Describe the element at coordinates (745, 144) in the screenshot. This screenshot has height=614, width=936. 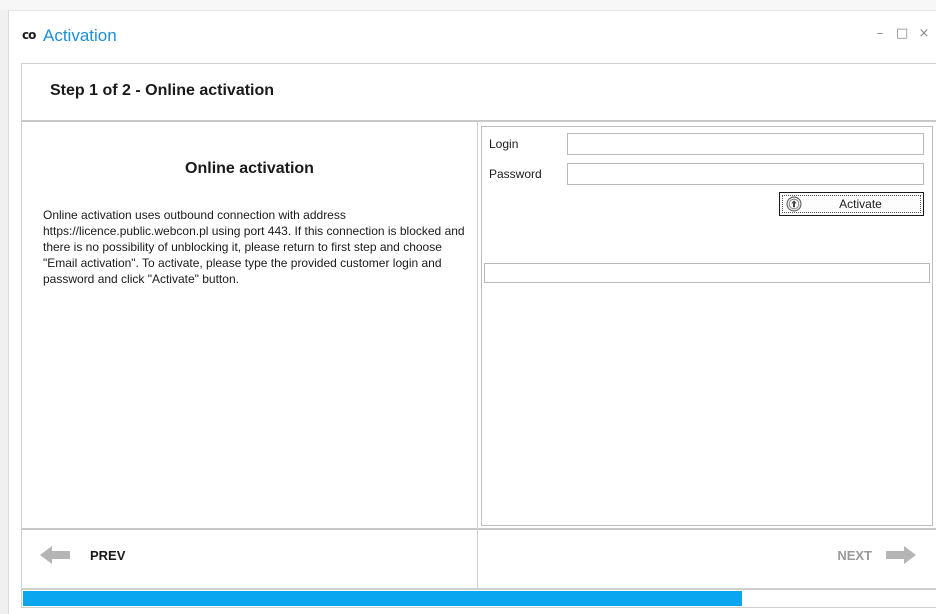
I see `login-input` at that location.